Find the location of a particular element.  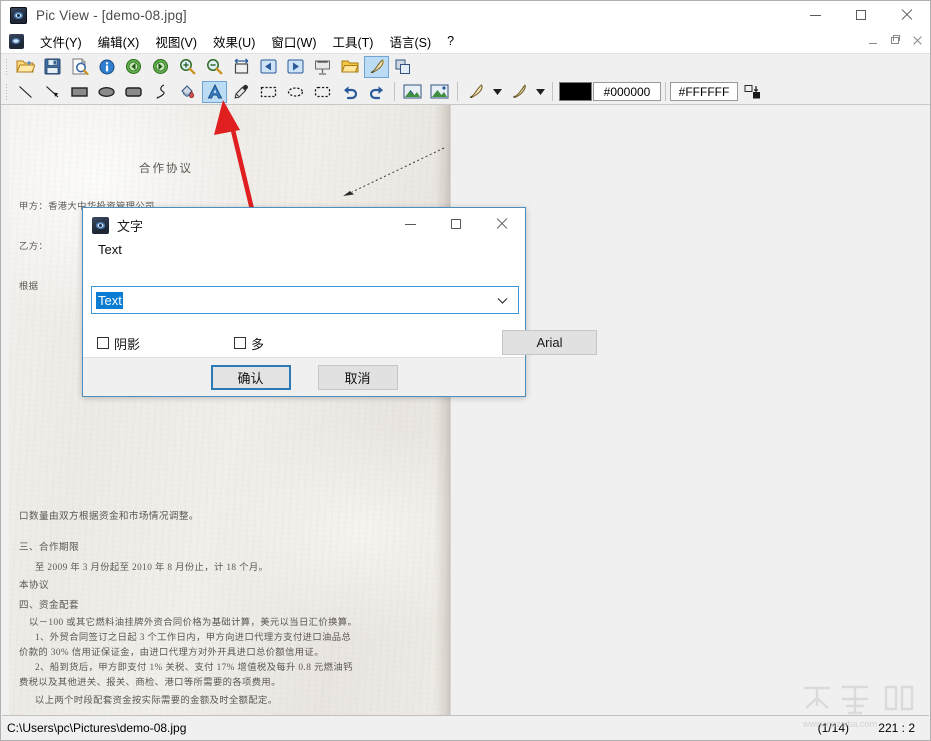

save-disk-icon is located at coordinates (52, 67).